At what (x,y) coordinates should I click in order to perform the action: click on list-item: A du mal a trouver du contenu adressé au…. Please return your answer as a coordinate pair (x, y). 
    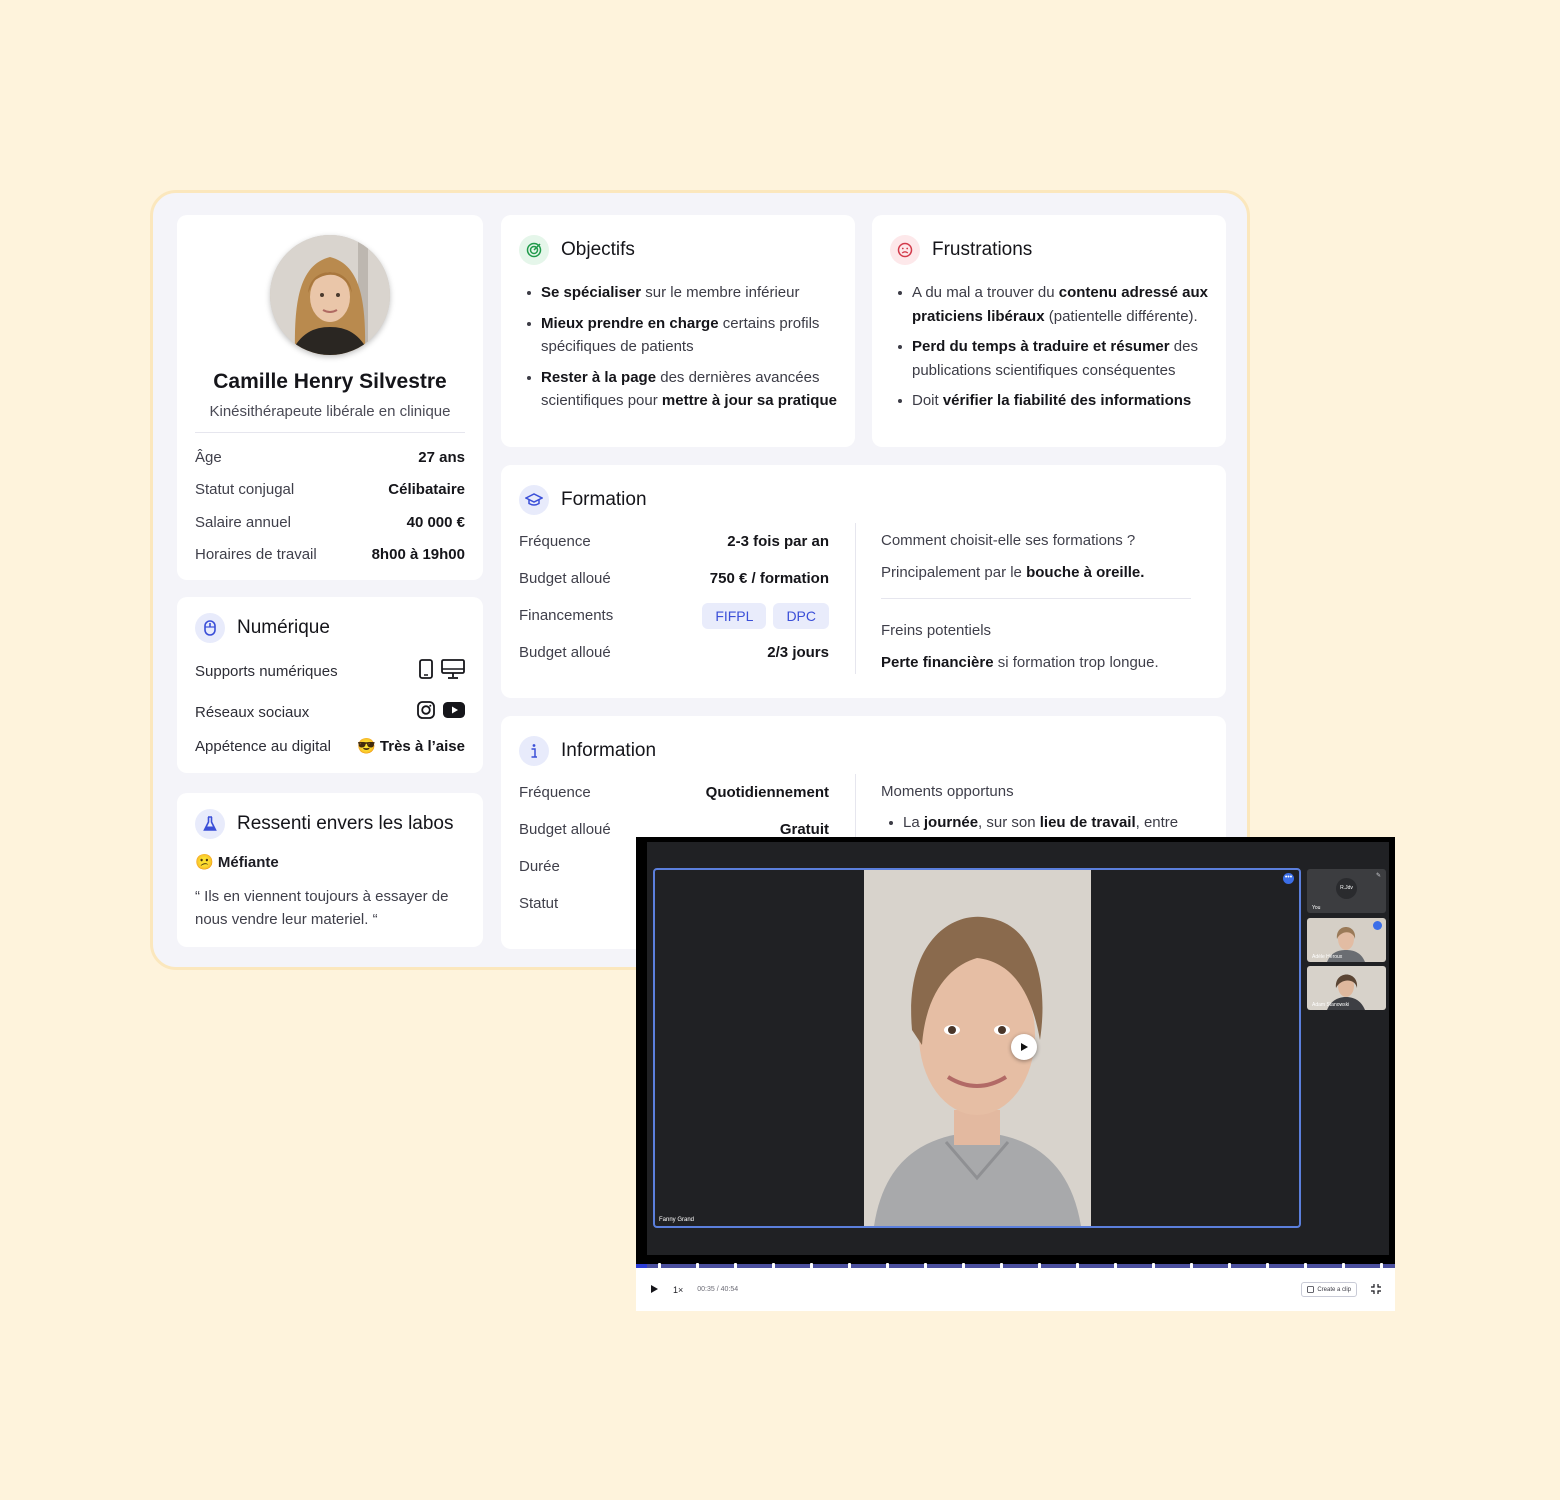
    Looking at the image, I should click on (1049, 304).